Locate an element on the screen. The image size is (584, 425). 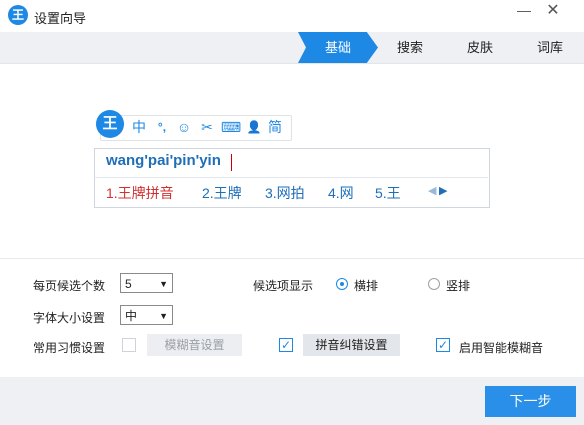
app-logo-icon: 王 is located at coordinates (18, 15).